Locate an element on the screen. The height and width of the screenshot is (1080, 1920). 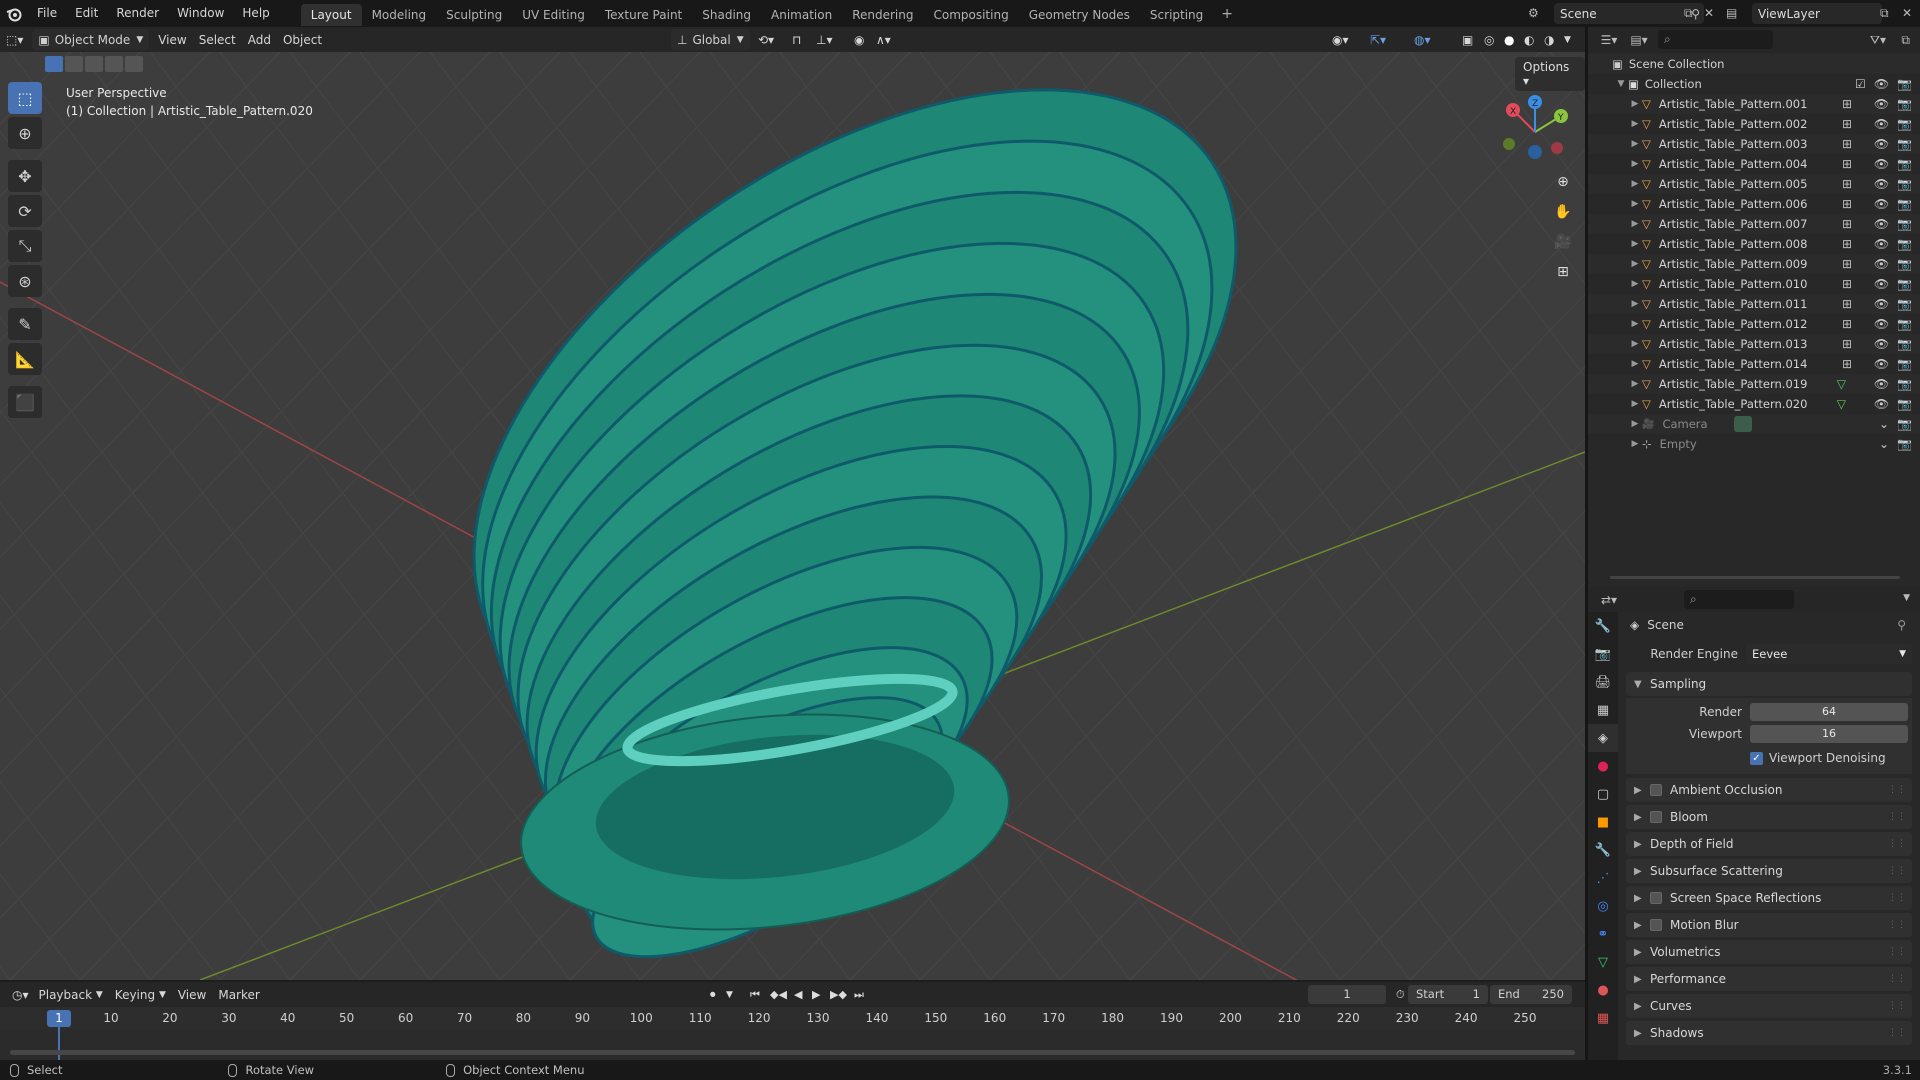
filter-icon: ⛛▾ is located at coordinates (1878, 40).